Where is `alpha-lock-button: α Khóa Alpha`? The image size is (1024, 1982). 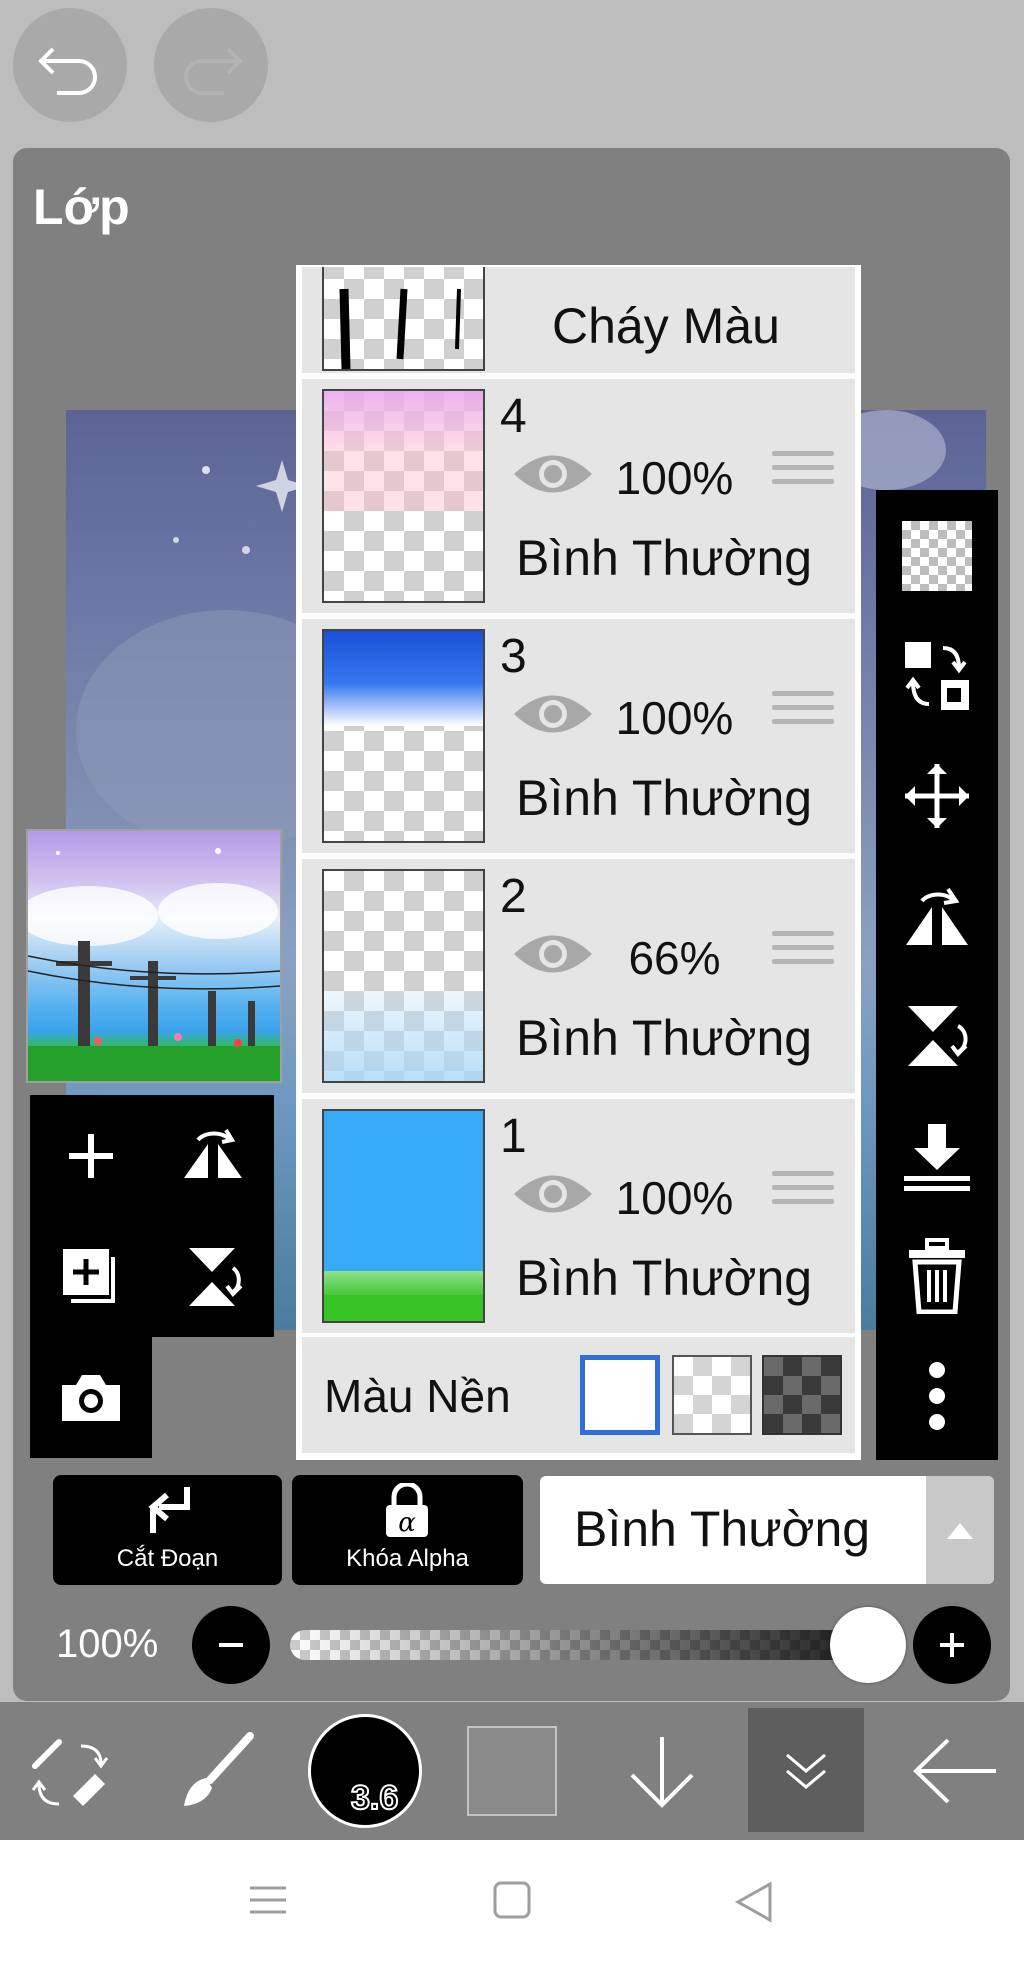 alpha-lock-button: α Khóa Alpha is located at coordinates (407, 1530).